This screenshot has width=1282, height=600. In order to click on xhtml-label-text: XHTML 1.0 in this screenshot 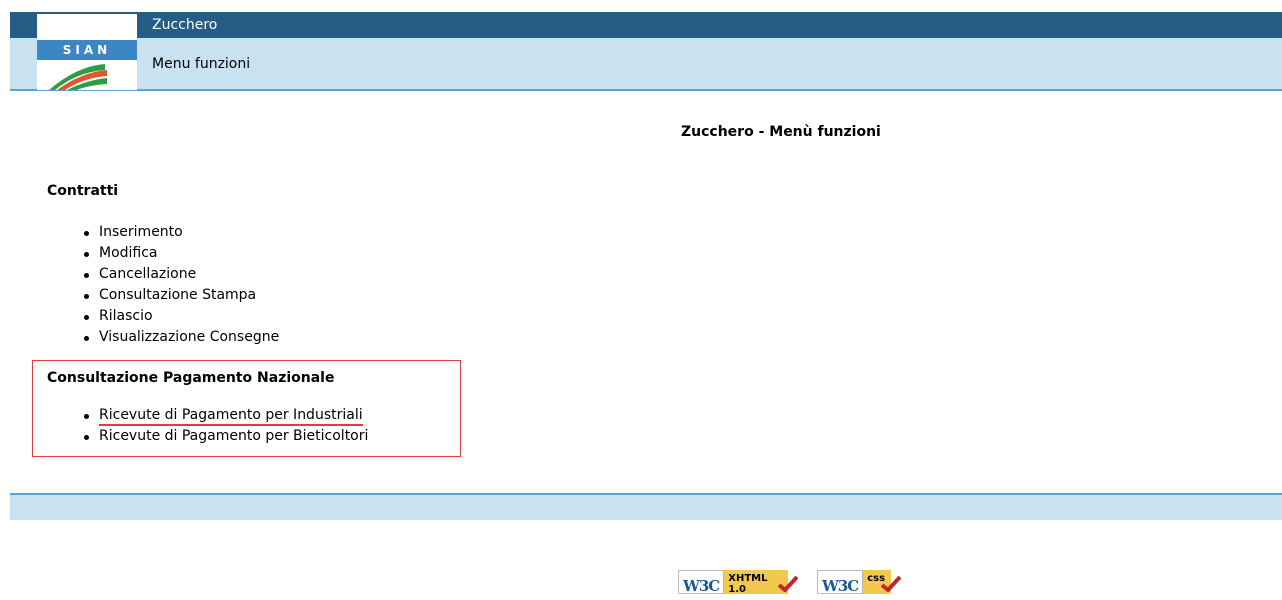, I will do `click(748, 584)`.